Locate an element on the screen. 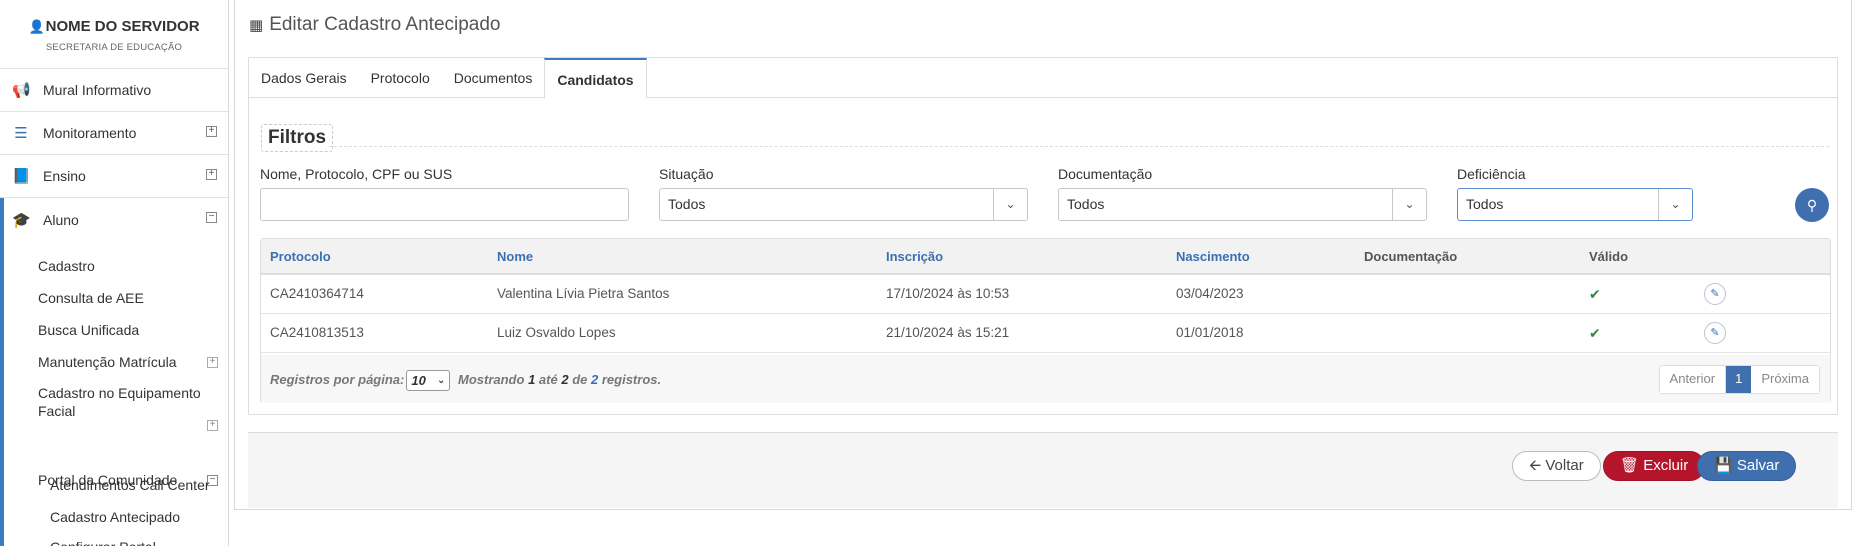  tab-dados-gerais: Dados Gerais is located at coordinates (304, 78).